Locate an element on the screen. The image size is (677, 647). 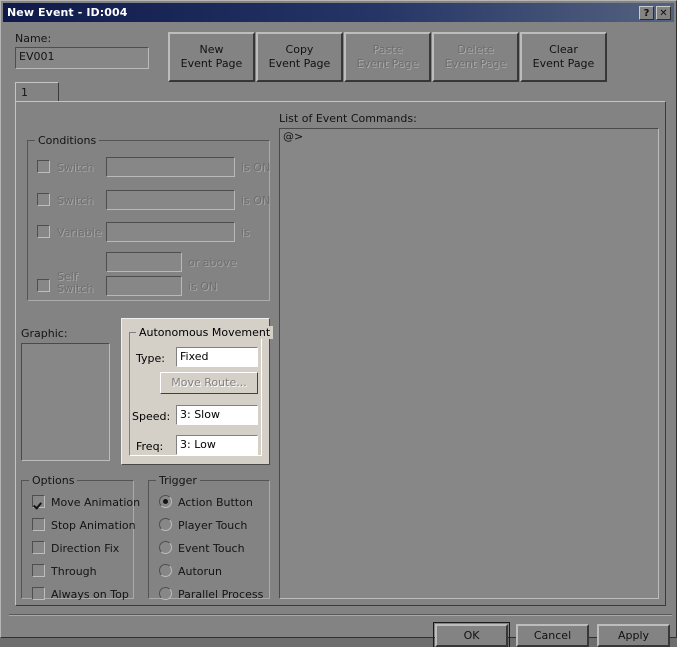
trigger-autorun-label: Autorun is located at coordinates (200, 571).